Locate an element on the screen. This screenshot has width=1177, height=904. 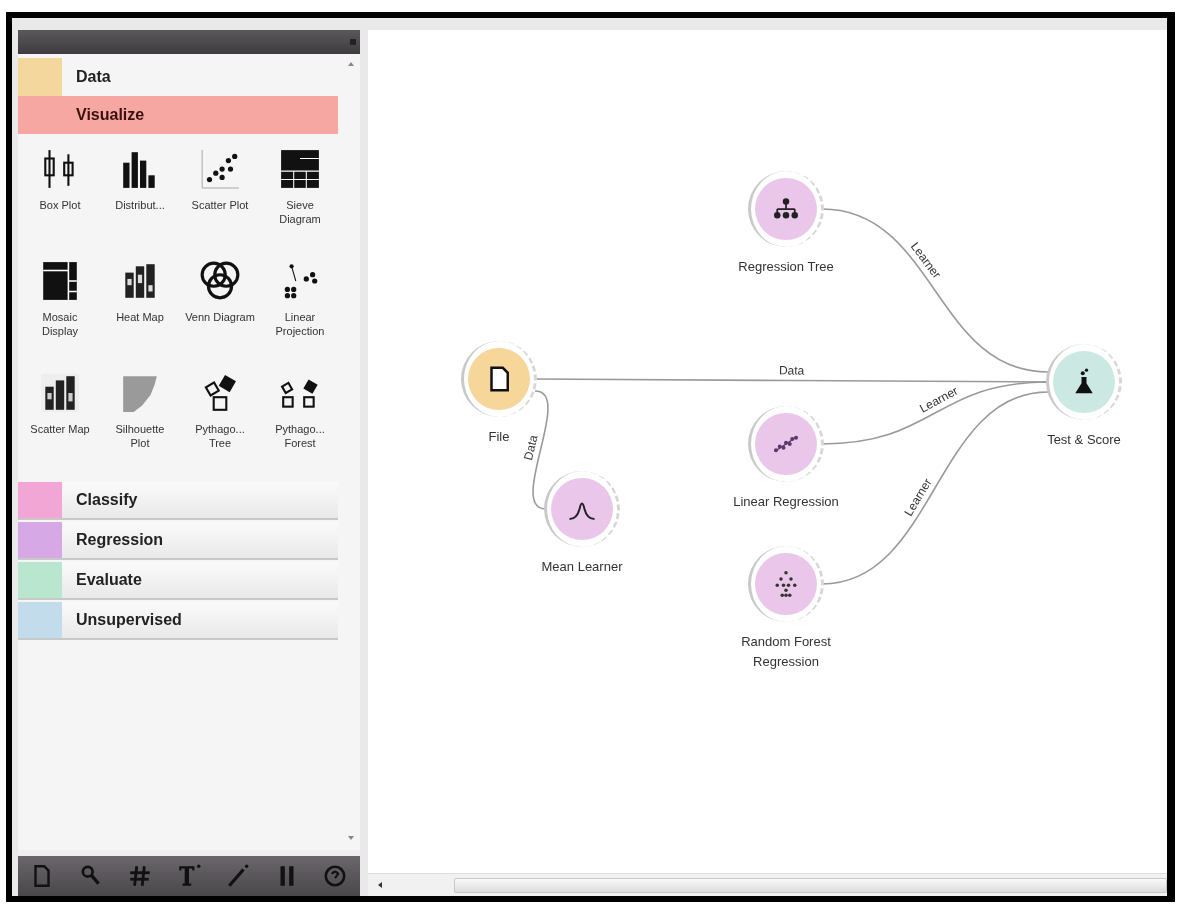
scrollbar-thumb is located at coordinates (810, 885).